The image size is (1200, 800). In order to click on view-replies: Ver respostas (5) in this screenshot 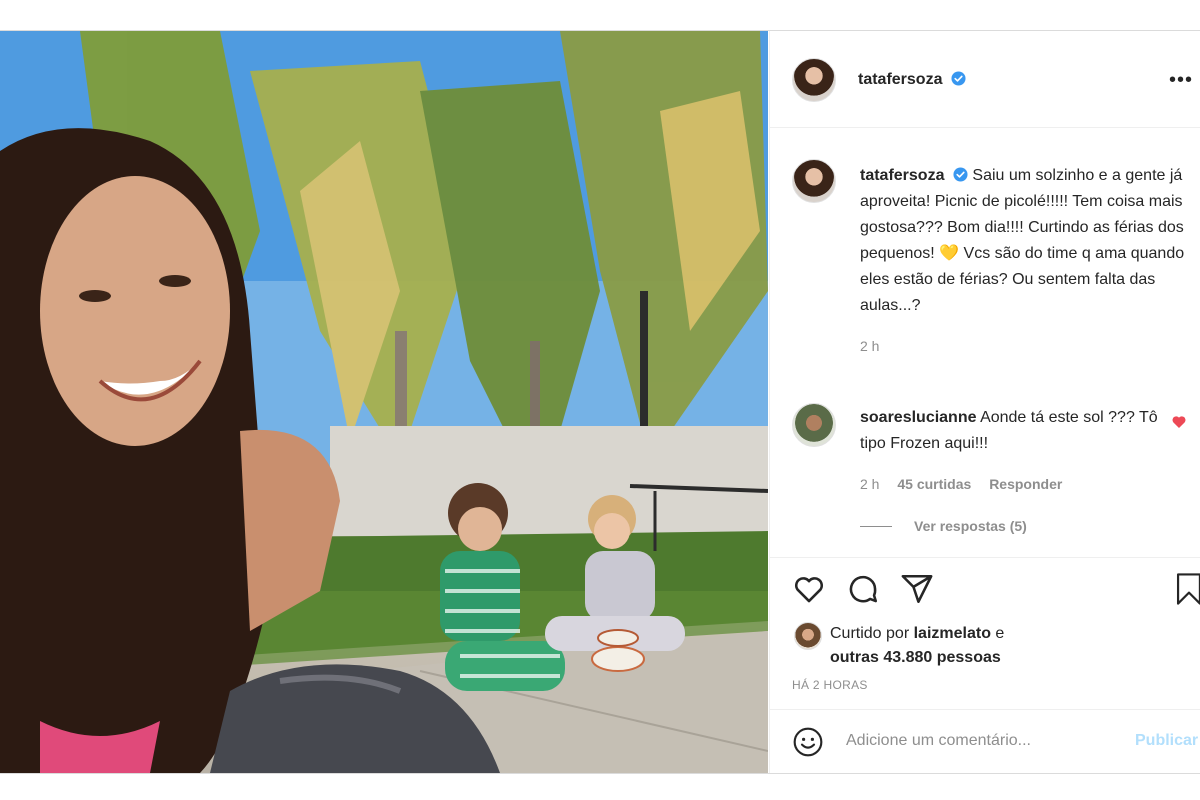, I will do `click(943, 526)`.